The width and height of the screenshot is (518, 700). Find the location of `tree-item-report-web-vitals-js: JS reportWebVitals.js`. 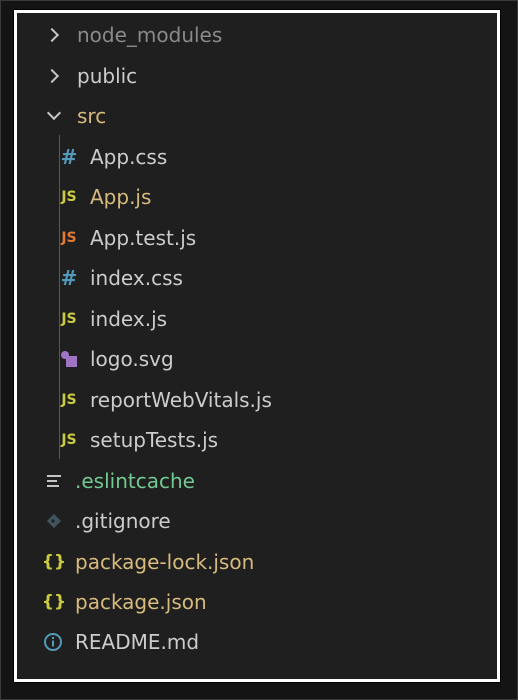

tree-item-report-web-vitals-js: JS reportWebVitals.js is located at coordinates (257, 400).